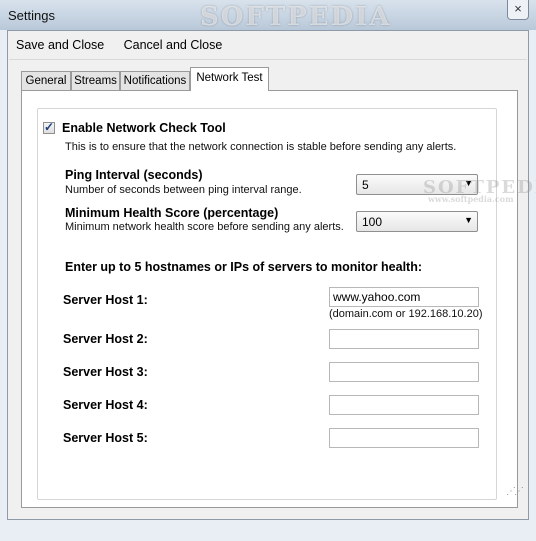 The image size is (536, 541). I want to click on server-host-1-input: www.yahoo.com, so click(404, 297).